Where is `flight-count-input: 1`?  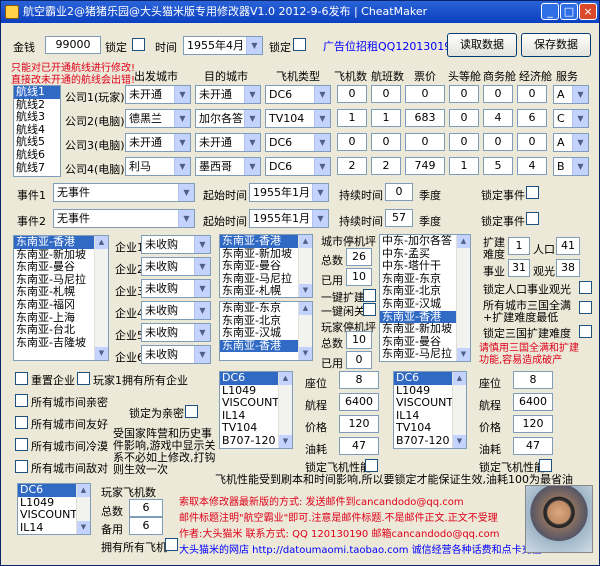 flight-count-input: 1 is located at coordinates (386, 118).